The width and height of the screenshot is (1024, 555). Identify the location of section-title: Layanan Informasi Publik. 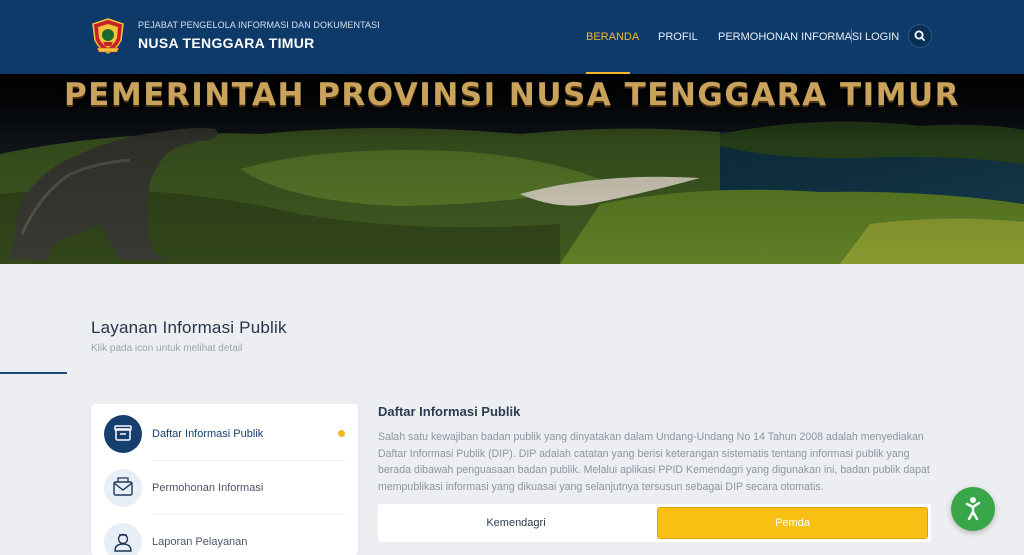
(189, 327).